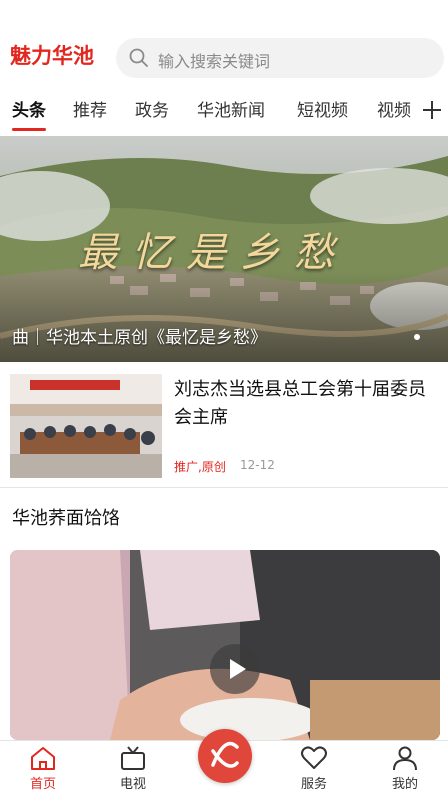  I want to click on hero-caption: 曲｜华池本土原创《最忆是乡愁》, so click(139, 335).